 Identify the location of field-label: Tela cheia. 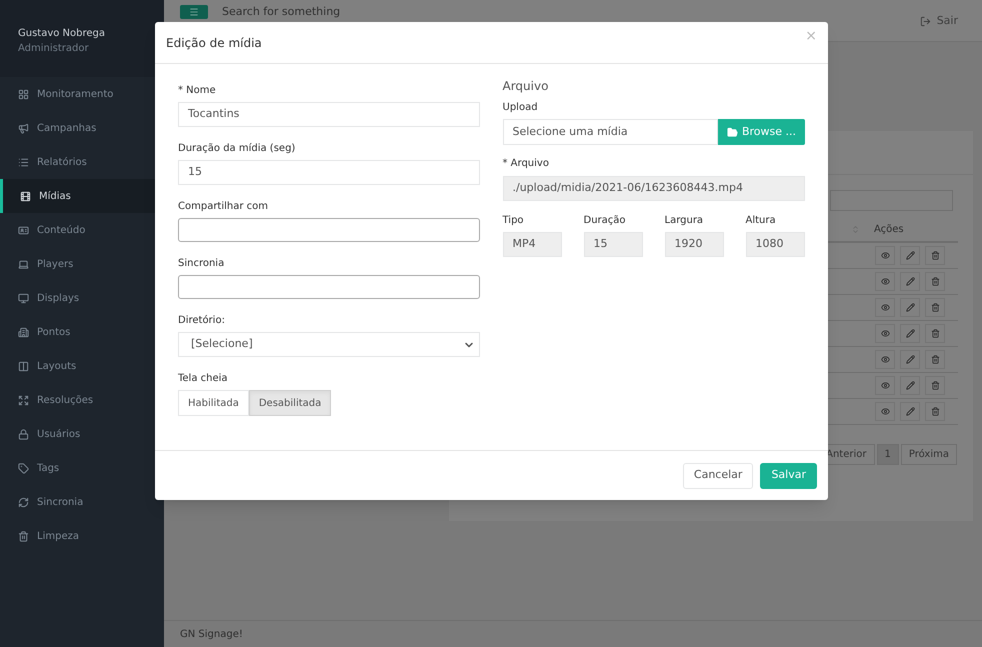
(203, 379).